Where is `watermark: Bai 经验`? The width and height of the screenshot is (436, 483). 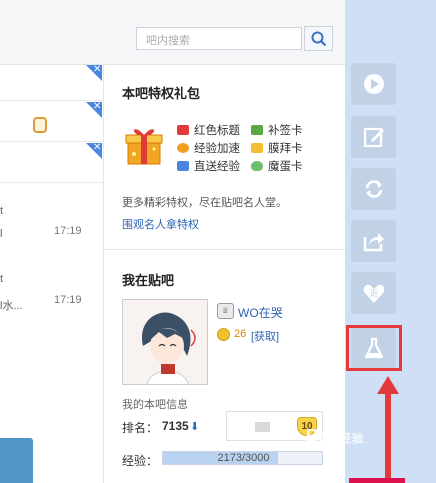 watermark: Bai 经验 is located at coordinates (334, 436).